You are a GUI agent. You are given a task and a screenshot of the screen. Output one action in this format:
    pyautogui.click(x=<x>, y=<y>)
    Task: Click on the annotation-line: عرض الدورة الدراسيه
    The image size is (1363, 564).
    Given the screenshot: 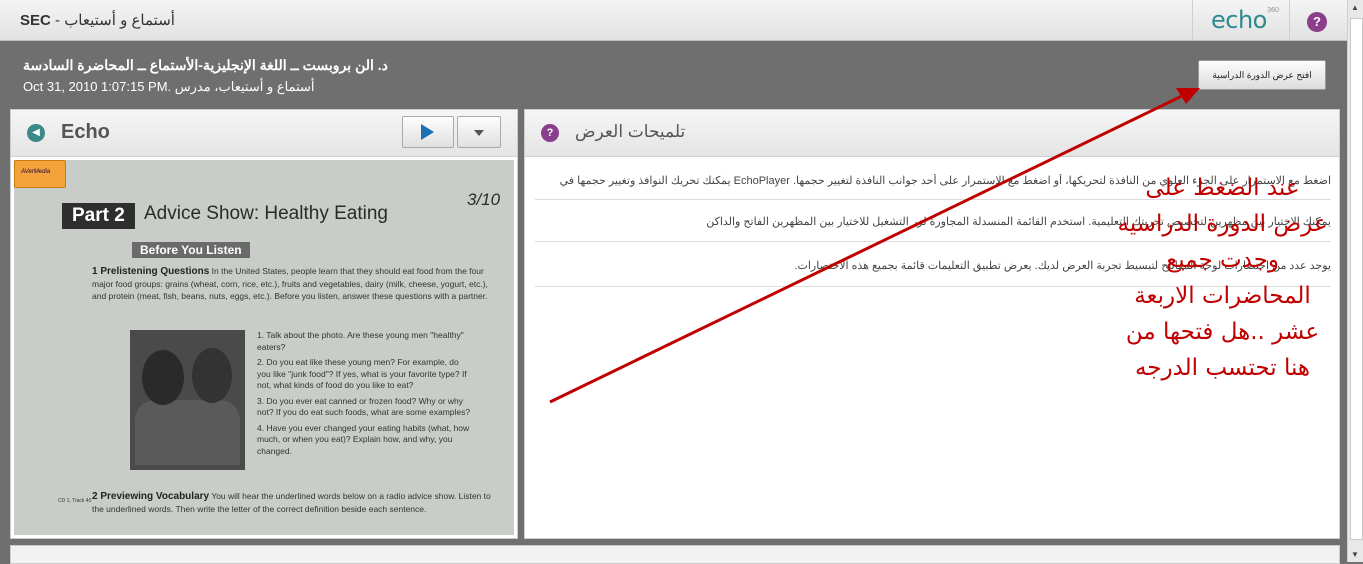 What is the action you would take?
    pyautogui.click(x=1222, y=224)
    